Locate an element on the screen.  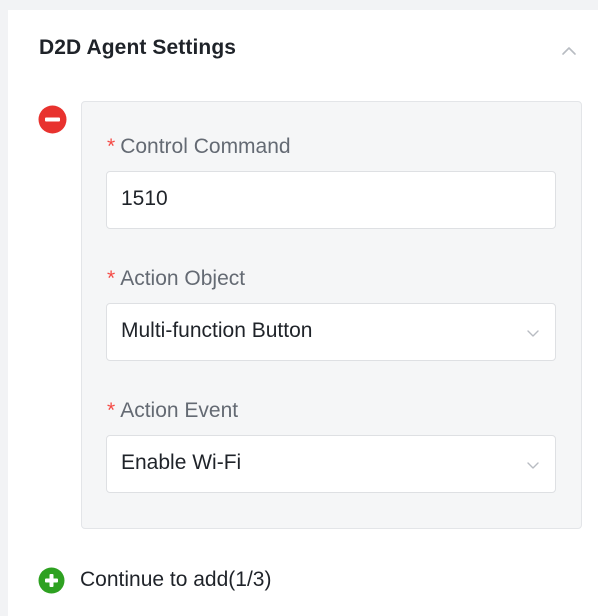
action-object-label: * Action Object is located at coordinates (176, 279).